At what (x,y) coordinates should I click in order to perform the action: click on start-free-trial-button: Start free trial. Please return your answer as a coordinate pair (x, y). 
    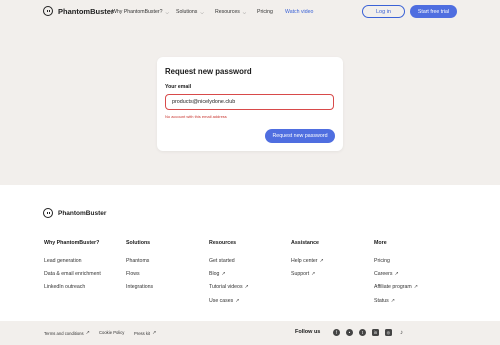
    Looking at the image, I should click on (433, 11).